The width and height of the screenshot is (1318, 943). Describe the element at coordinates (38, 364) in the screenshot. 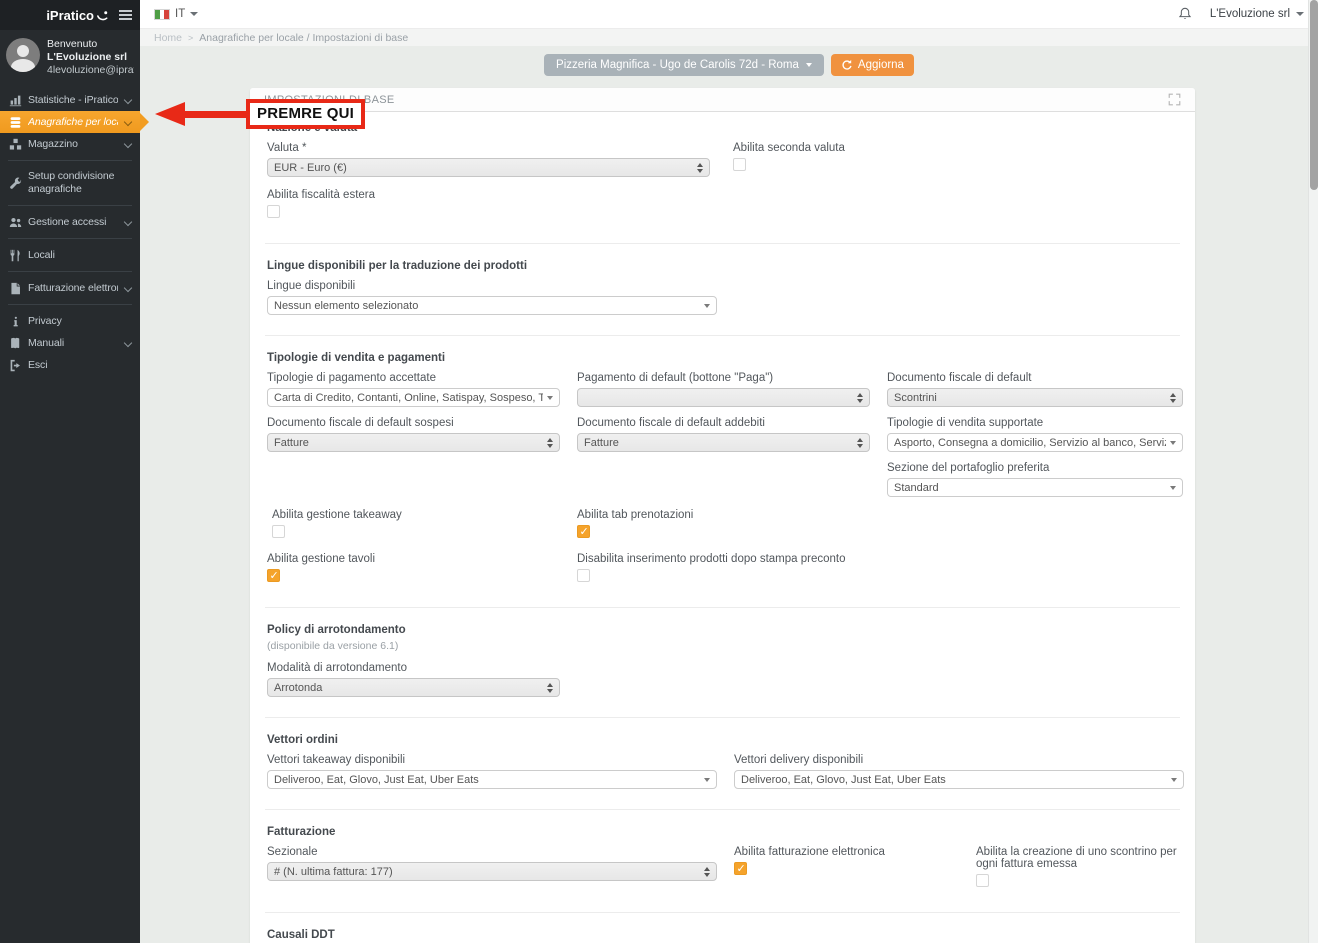

I see `sidebar-item-label: Esci` at that location.